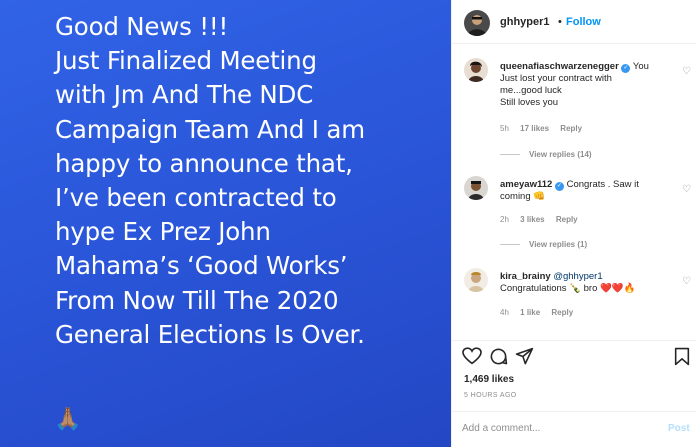 This screenshot has height=447, width=696. What do you see at coordinates (526, 184) in the screenshot?
I see `comment-username: ameyaw112` at bounding box center [526, 184].